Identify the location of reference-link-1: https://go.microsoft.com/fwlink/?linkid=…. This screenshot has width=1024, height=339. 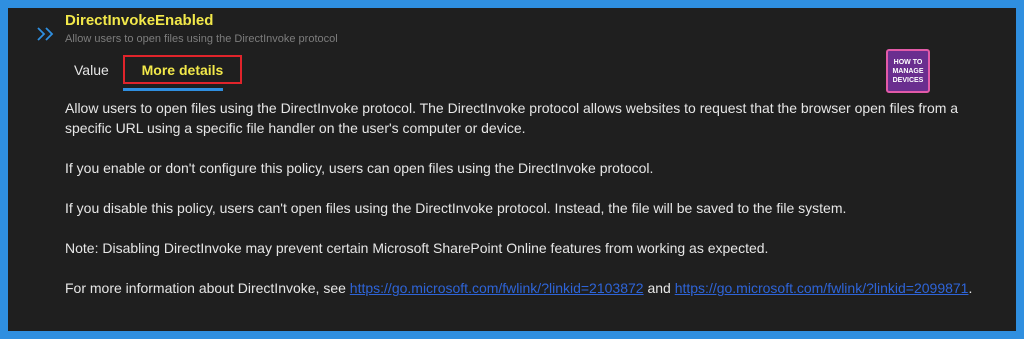
(497, 288).